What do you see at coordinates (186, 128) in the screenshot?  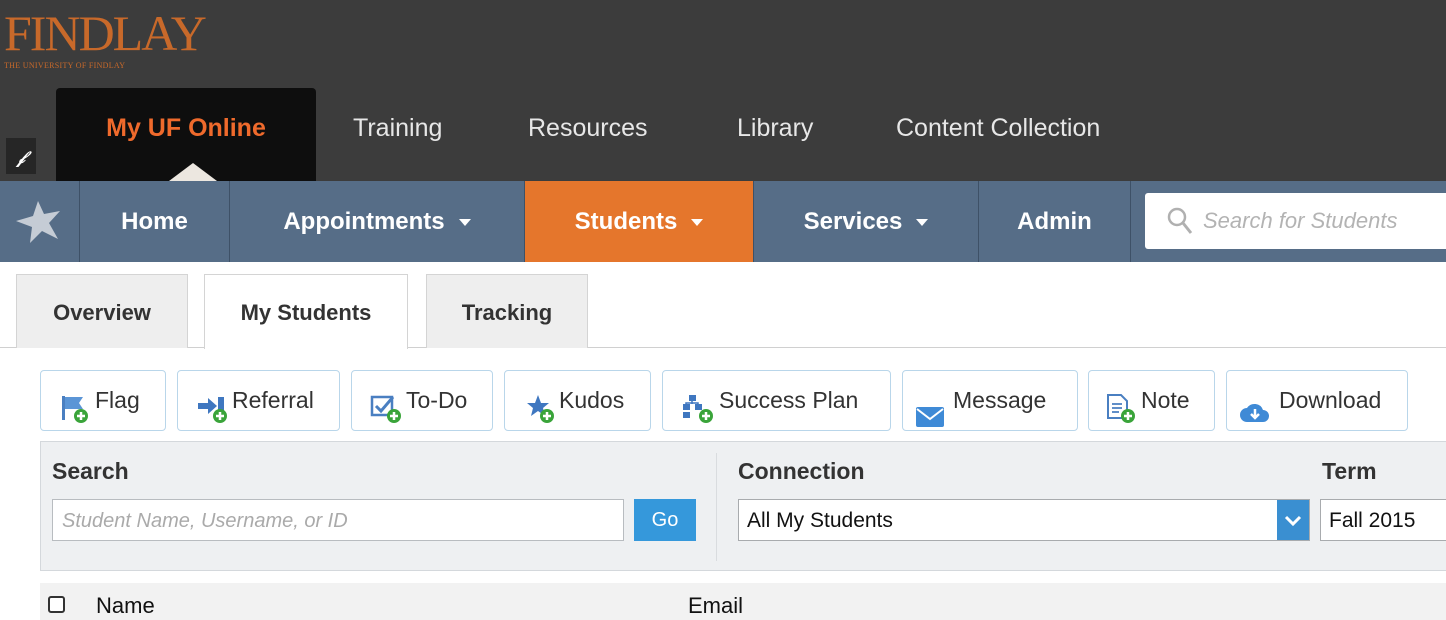 I see `tab-label: My UF Online` at bounding box center [186, 128].